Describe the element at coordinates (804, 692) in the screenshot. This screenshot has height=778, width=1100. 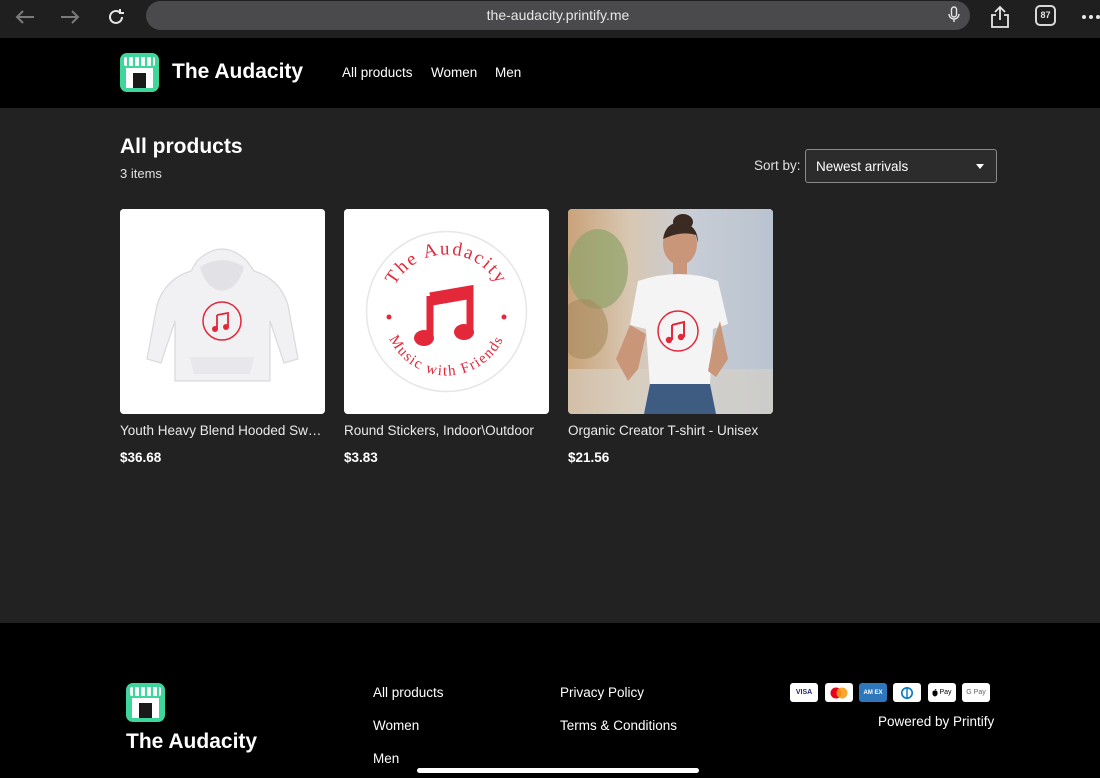
I see `visa-icon: VISA` at that location.